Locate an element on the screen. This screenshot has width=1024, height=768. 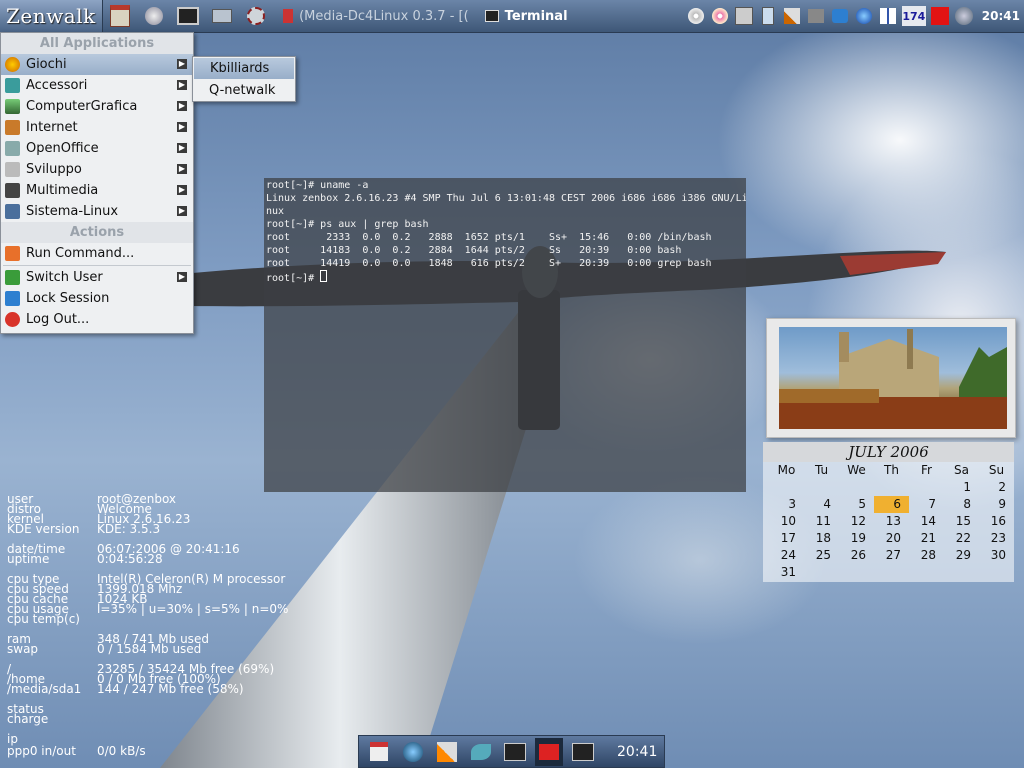
menu-item-sistema-linux: Sistema-Linux ▶ is located at coordinates (97, 211).